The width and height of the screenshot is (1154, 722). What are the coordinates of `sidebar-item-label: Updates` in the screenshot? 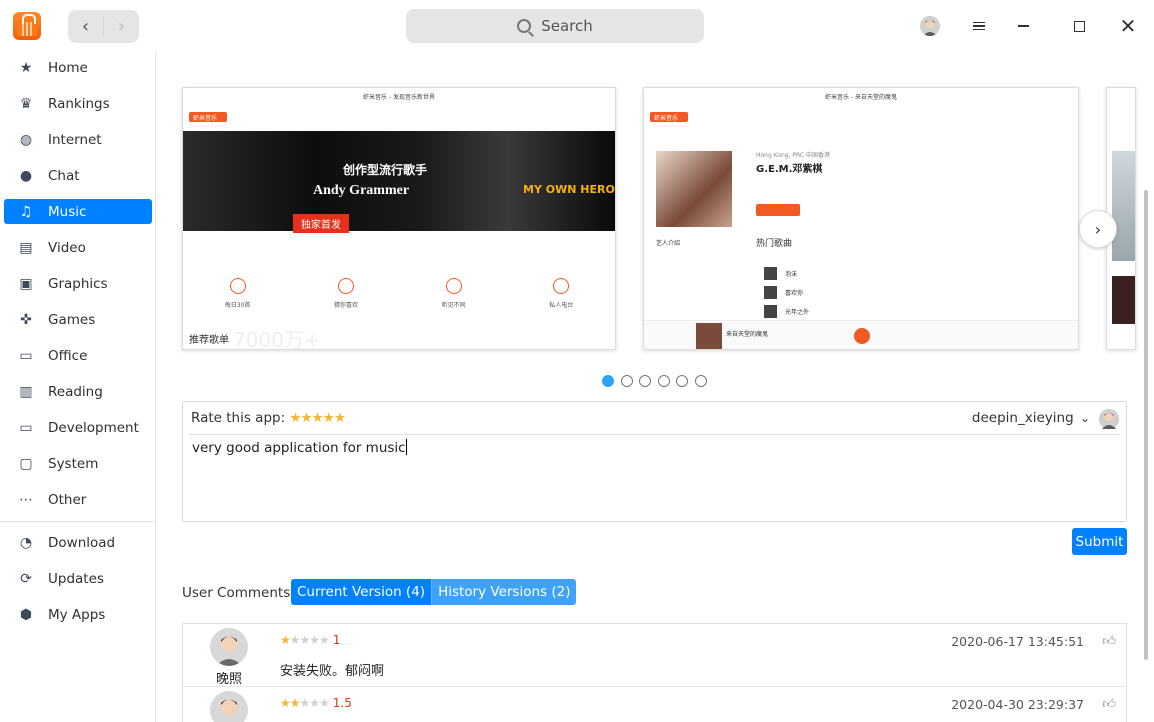 It's located at (76, 578).